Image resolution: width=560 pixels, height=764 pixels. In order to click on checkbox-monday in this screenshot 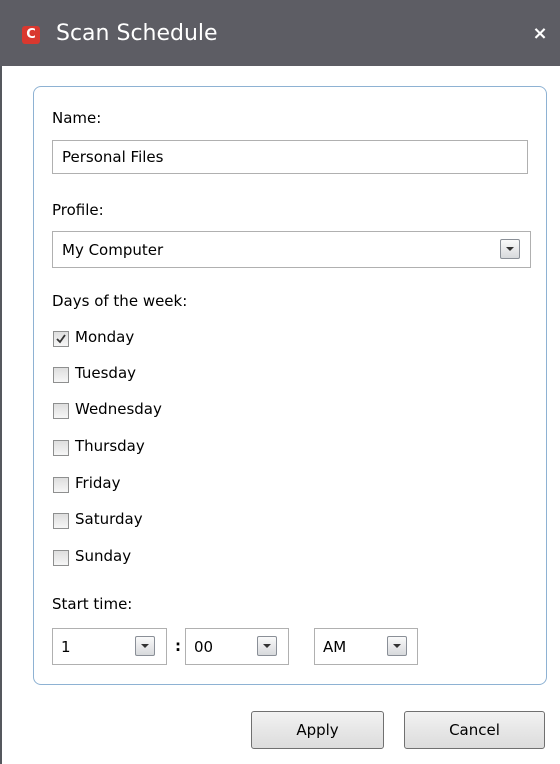, I will do `click(61, 339)`.